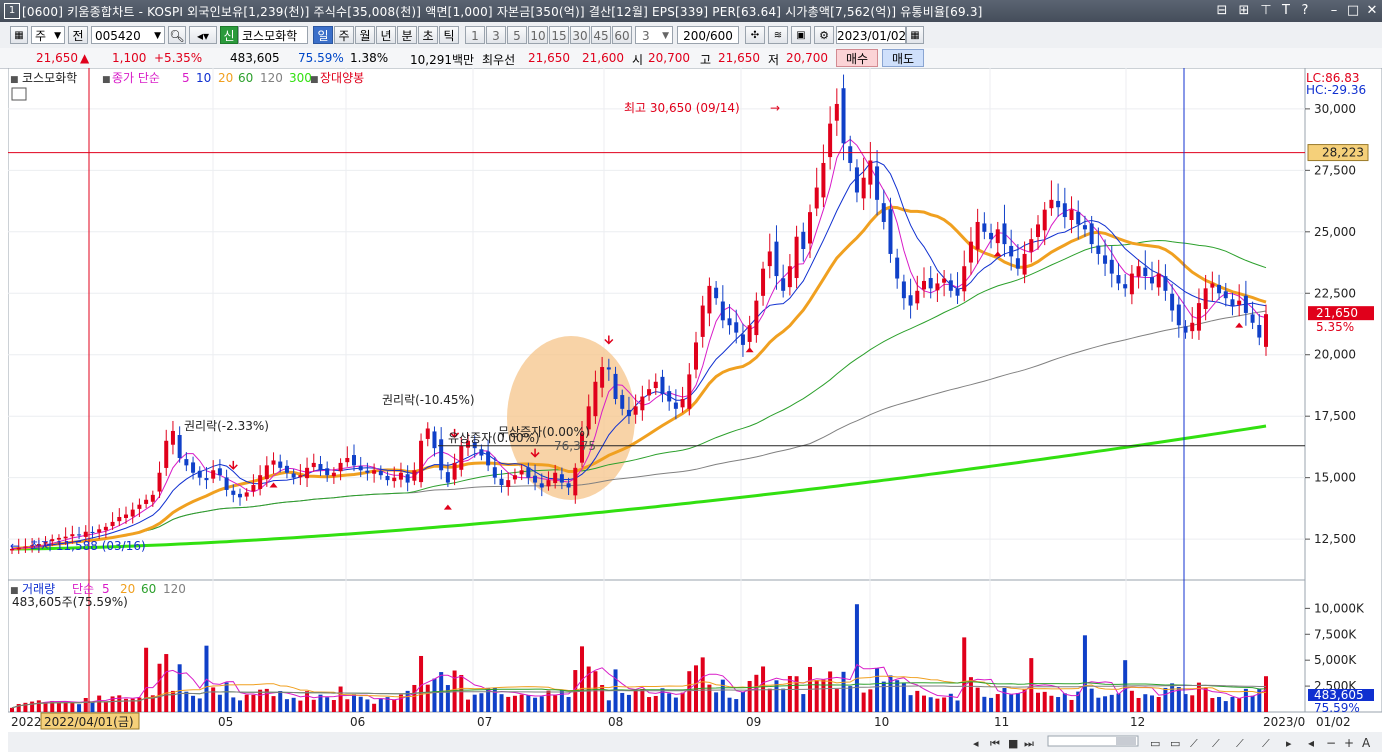  Describe the element at coordinates (654, 35) in the screenshot. I see `interval-custom-select: 3 ▼` at that location.